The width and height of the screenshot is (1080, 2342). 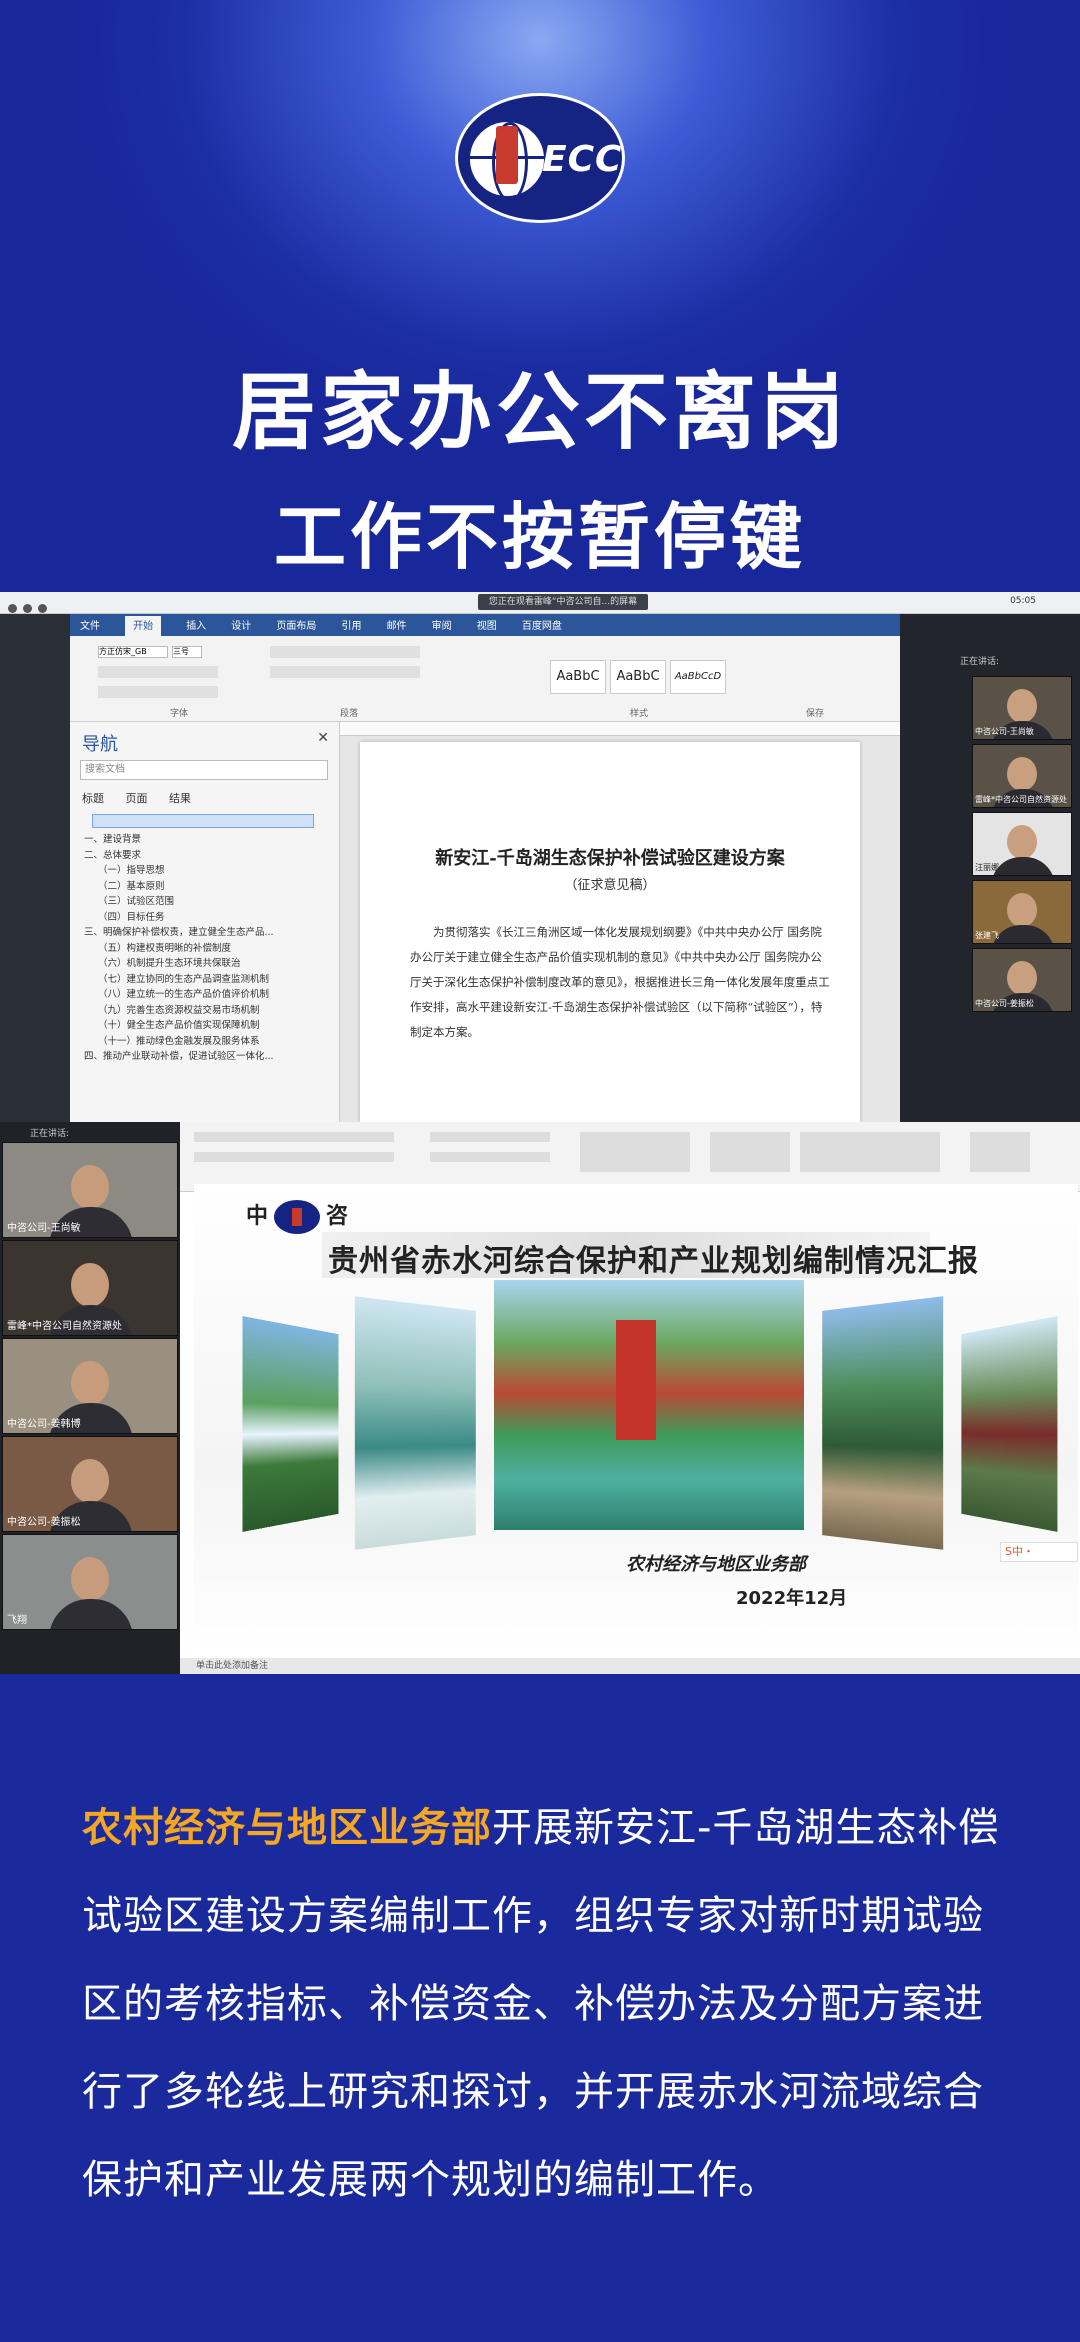 What do you see at coordinates (179, 856) in the screenshot?
I see `nav-heading: 二、总体要求` at bounding box center [179, 856].